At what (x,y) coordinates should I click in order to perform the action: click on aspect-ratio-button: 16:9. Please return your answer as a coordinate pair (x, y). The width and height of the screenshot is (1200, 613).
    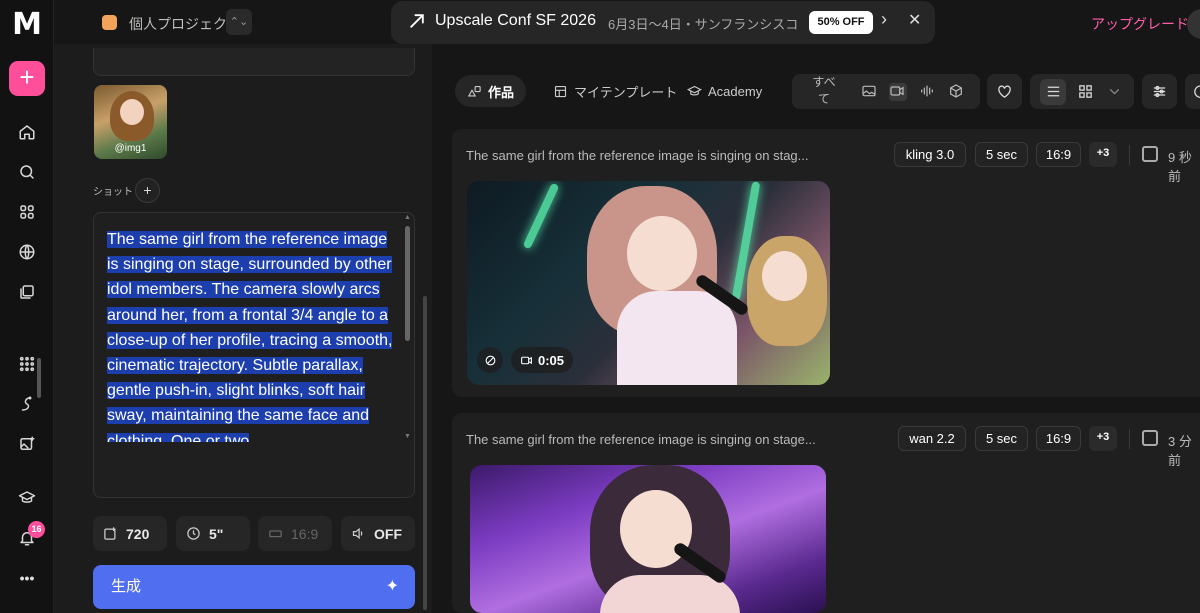
    Looking at the image, I should click on (295, 533).